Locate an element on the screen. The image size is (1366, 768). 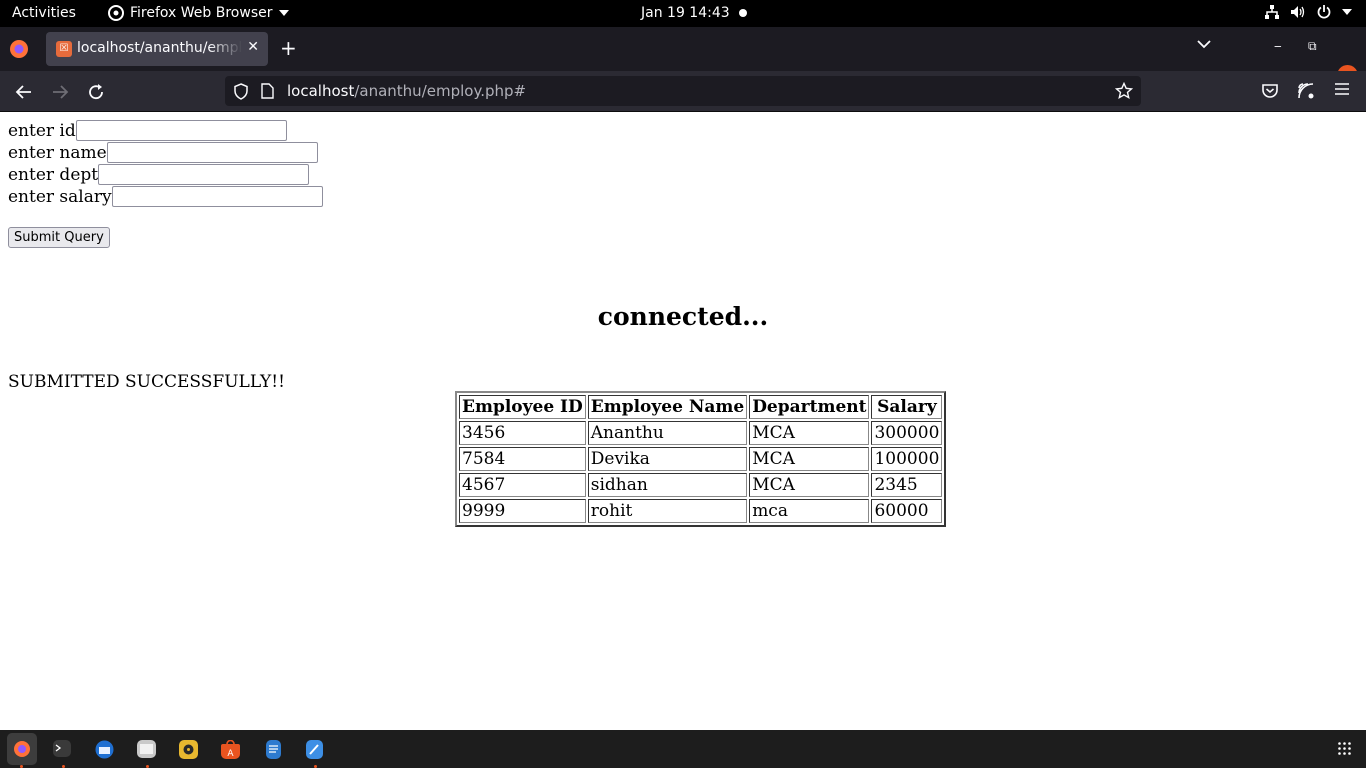
table-cell: 9999 is located at coordinates (522, 511).